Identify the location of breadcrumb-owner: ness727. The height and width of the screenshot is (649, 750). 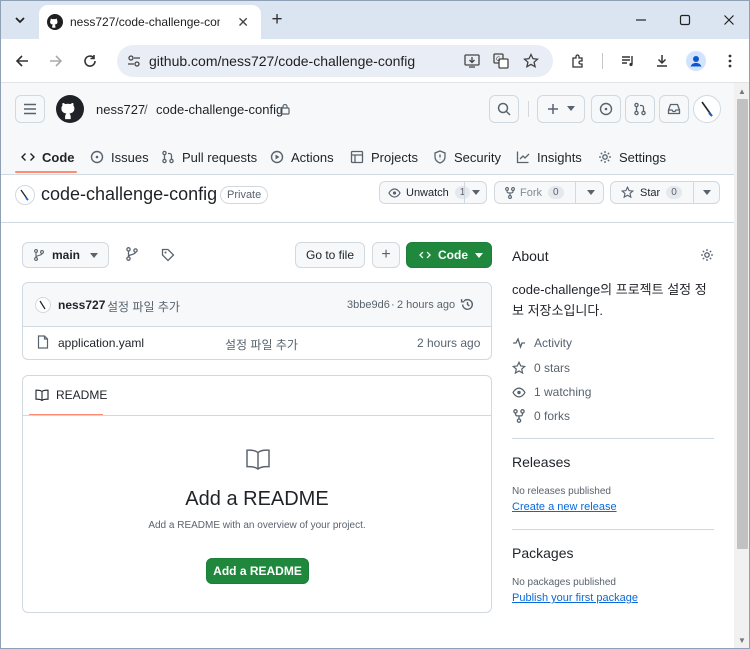
(120, 109).